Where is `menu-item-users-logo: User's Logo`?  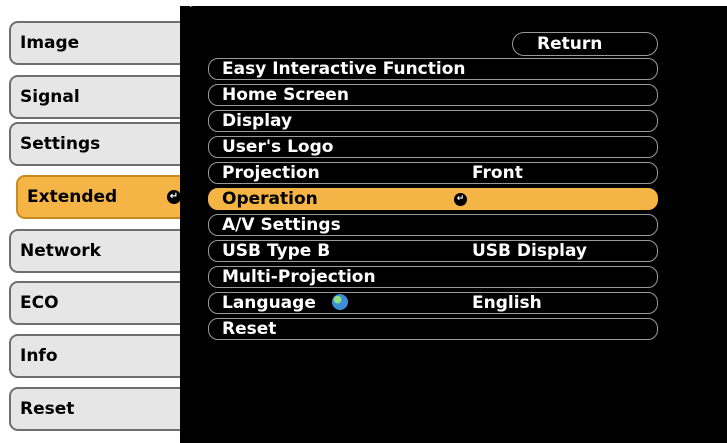 menu-item-users-logo: User's Logo is located at coordinates (433, 147).